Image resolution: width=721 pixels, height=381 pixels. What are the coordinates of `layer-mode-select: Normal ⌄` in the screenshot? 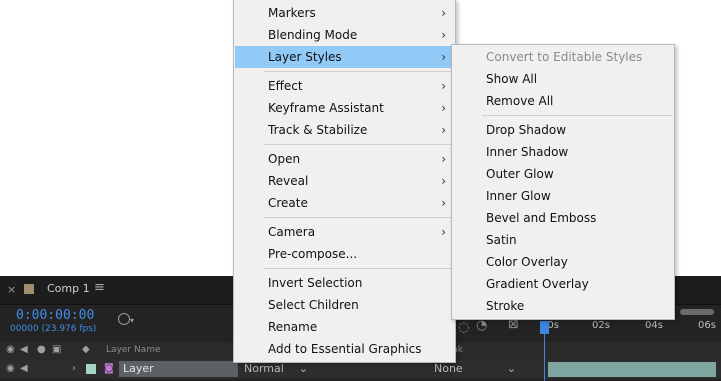 It's located at (278, 369).